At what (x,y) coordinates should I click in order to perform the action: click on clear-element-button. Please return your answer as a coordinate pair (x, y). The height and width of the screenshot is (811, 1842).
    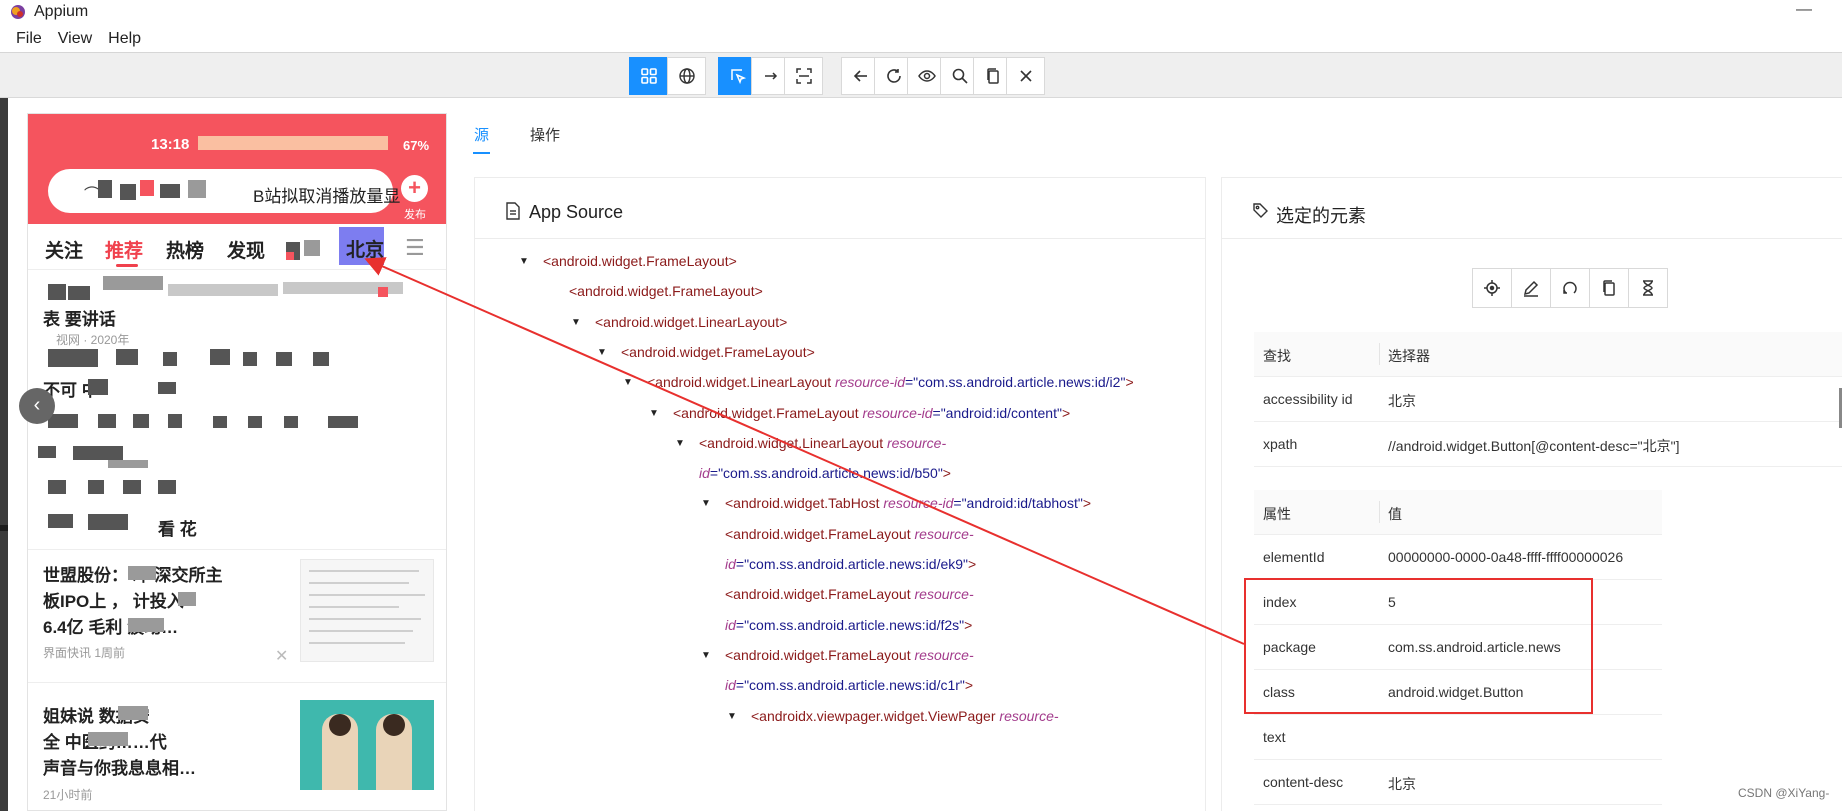
    Looking at the image, I should click on (1570, 288).